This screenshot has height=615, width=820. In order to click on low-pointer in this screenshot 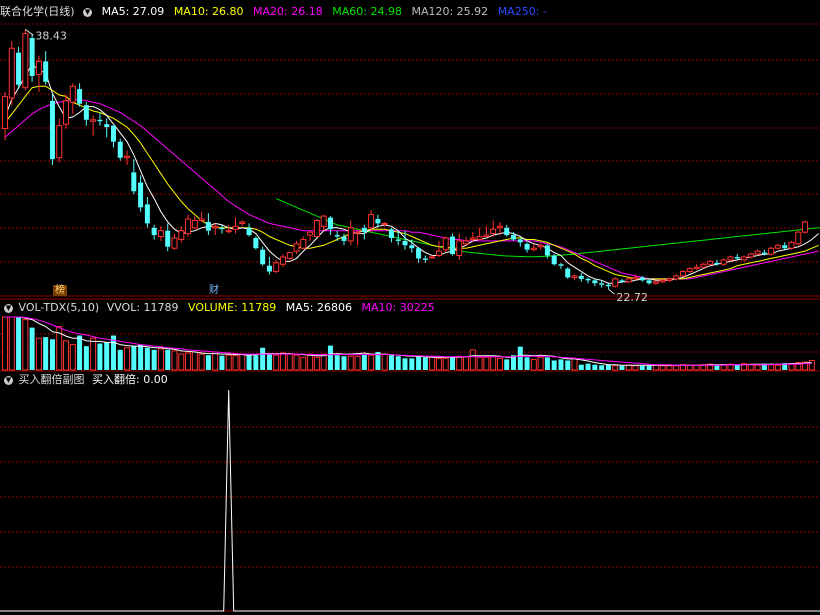, I will do `click(611, 291)`.